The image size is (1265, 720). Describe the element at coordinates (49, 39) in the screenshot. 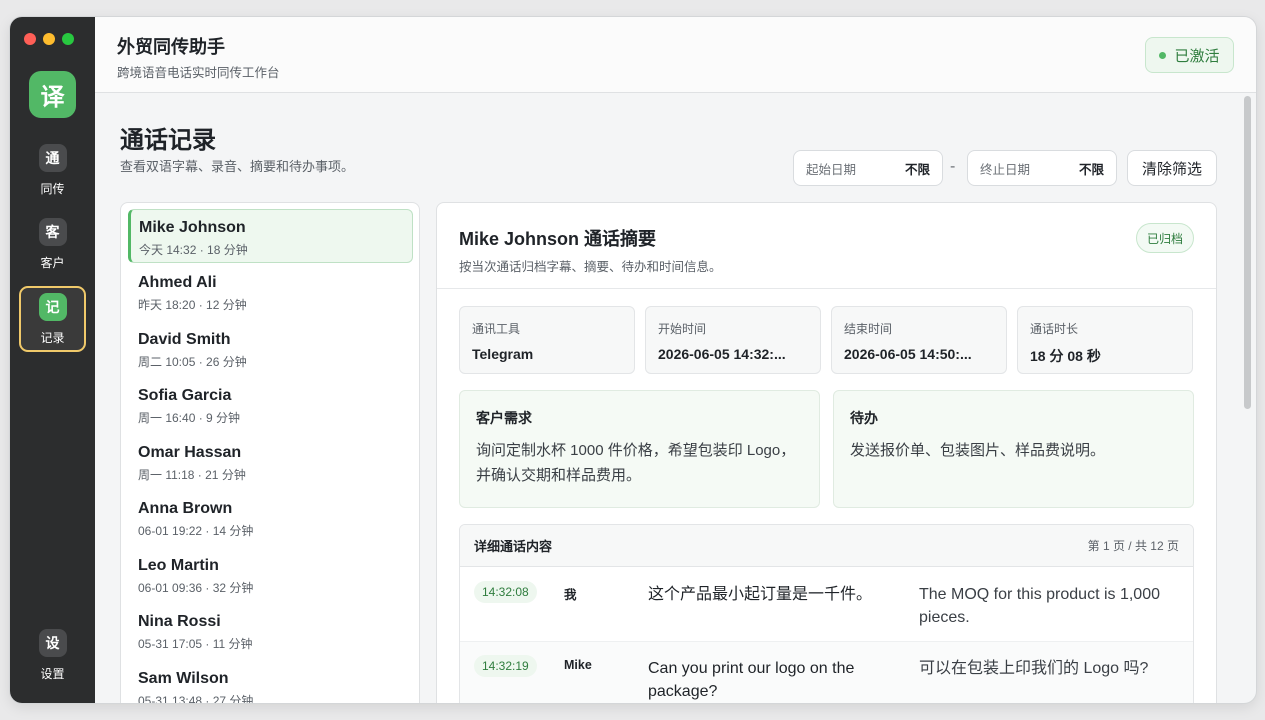

I see `minimize-window-button` at that location.